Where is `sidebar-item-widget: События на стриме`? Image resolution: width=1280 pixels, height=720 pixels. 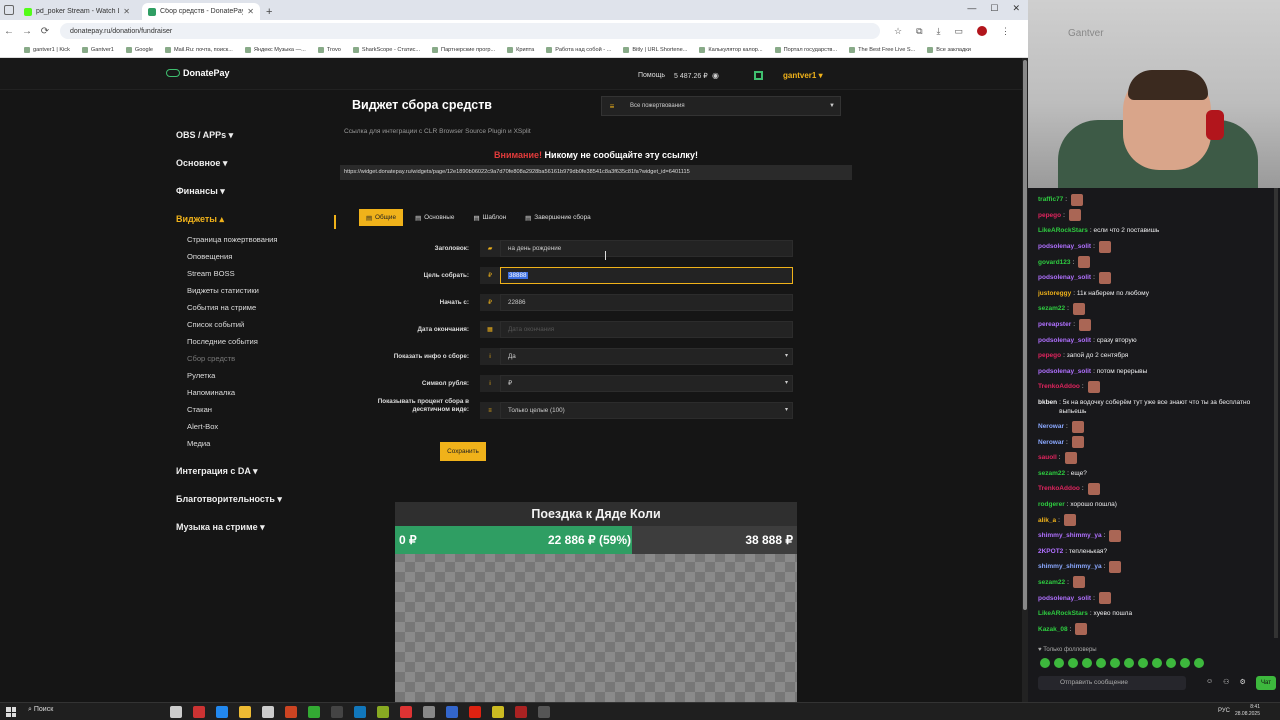
sidebar-item-widget: События на стриме is located at coordinates (261, 307).